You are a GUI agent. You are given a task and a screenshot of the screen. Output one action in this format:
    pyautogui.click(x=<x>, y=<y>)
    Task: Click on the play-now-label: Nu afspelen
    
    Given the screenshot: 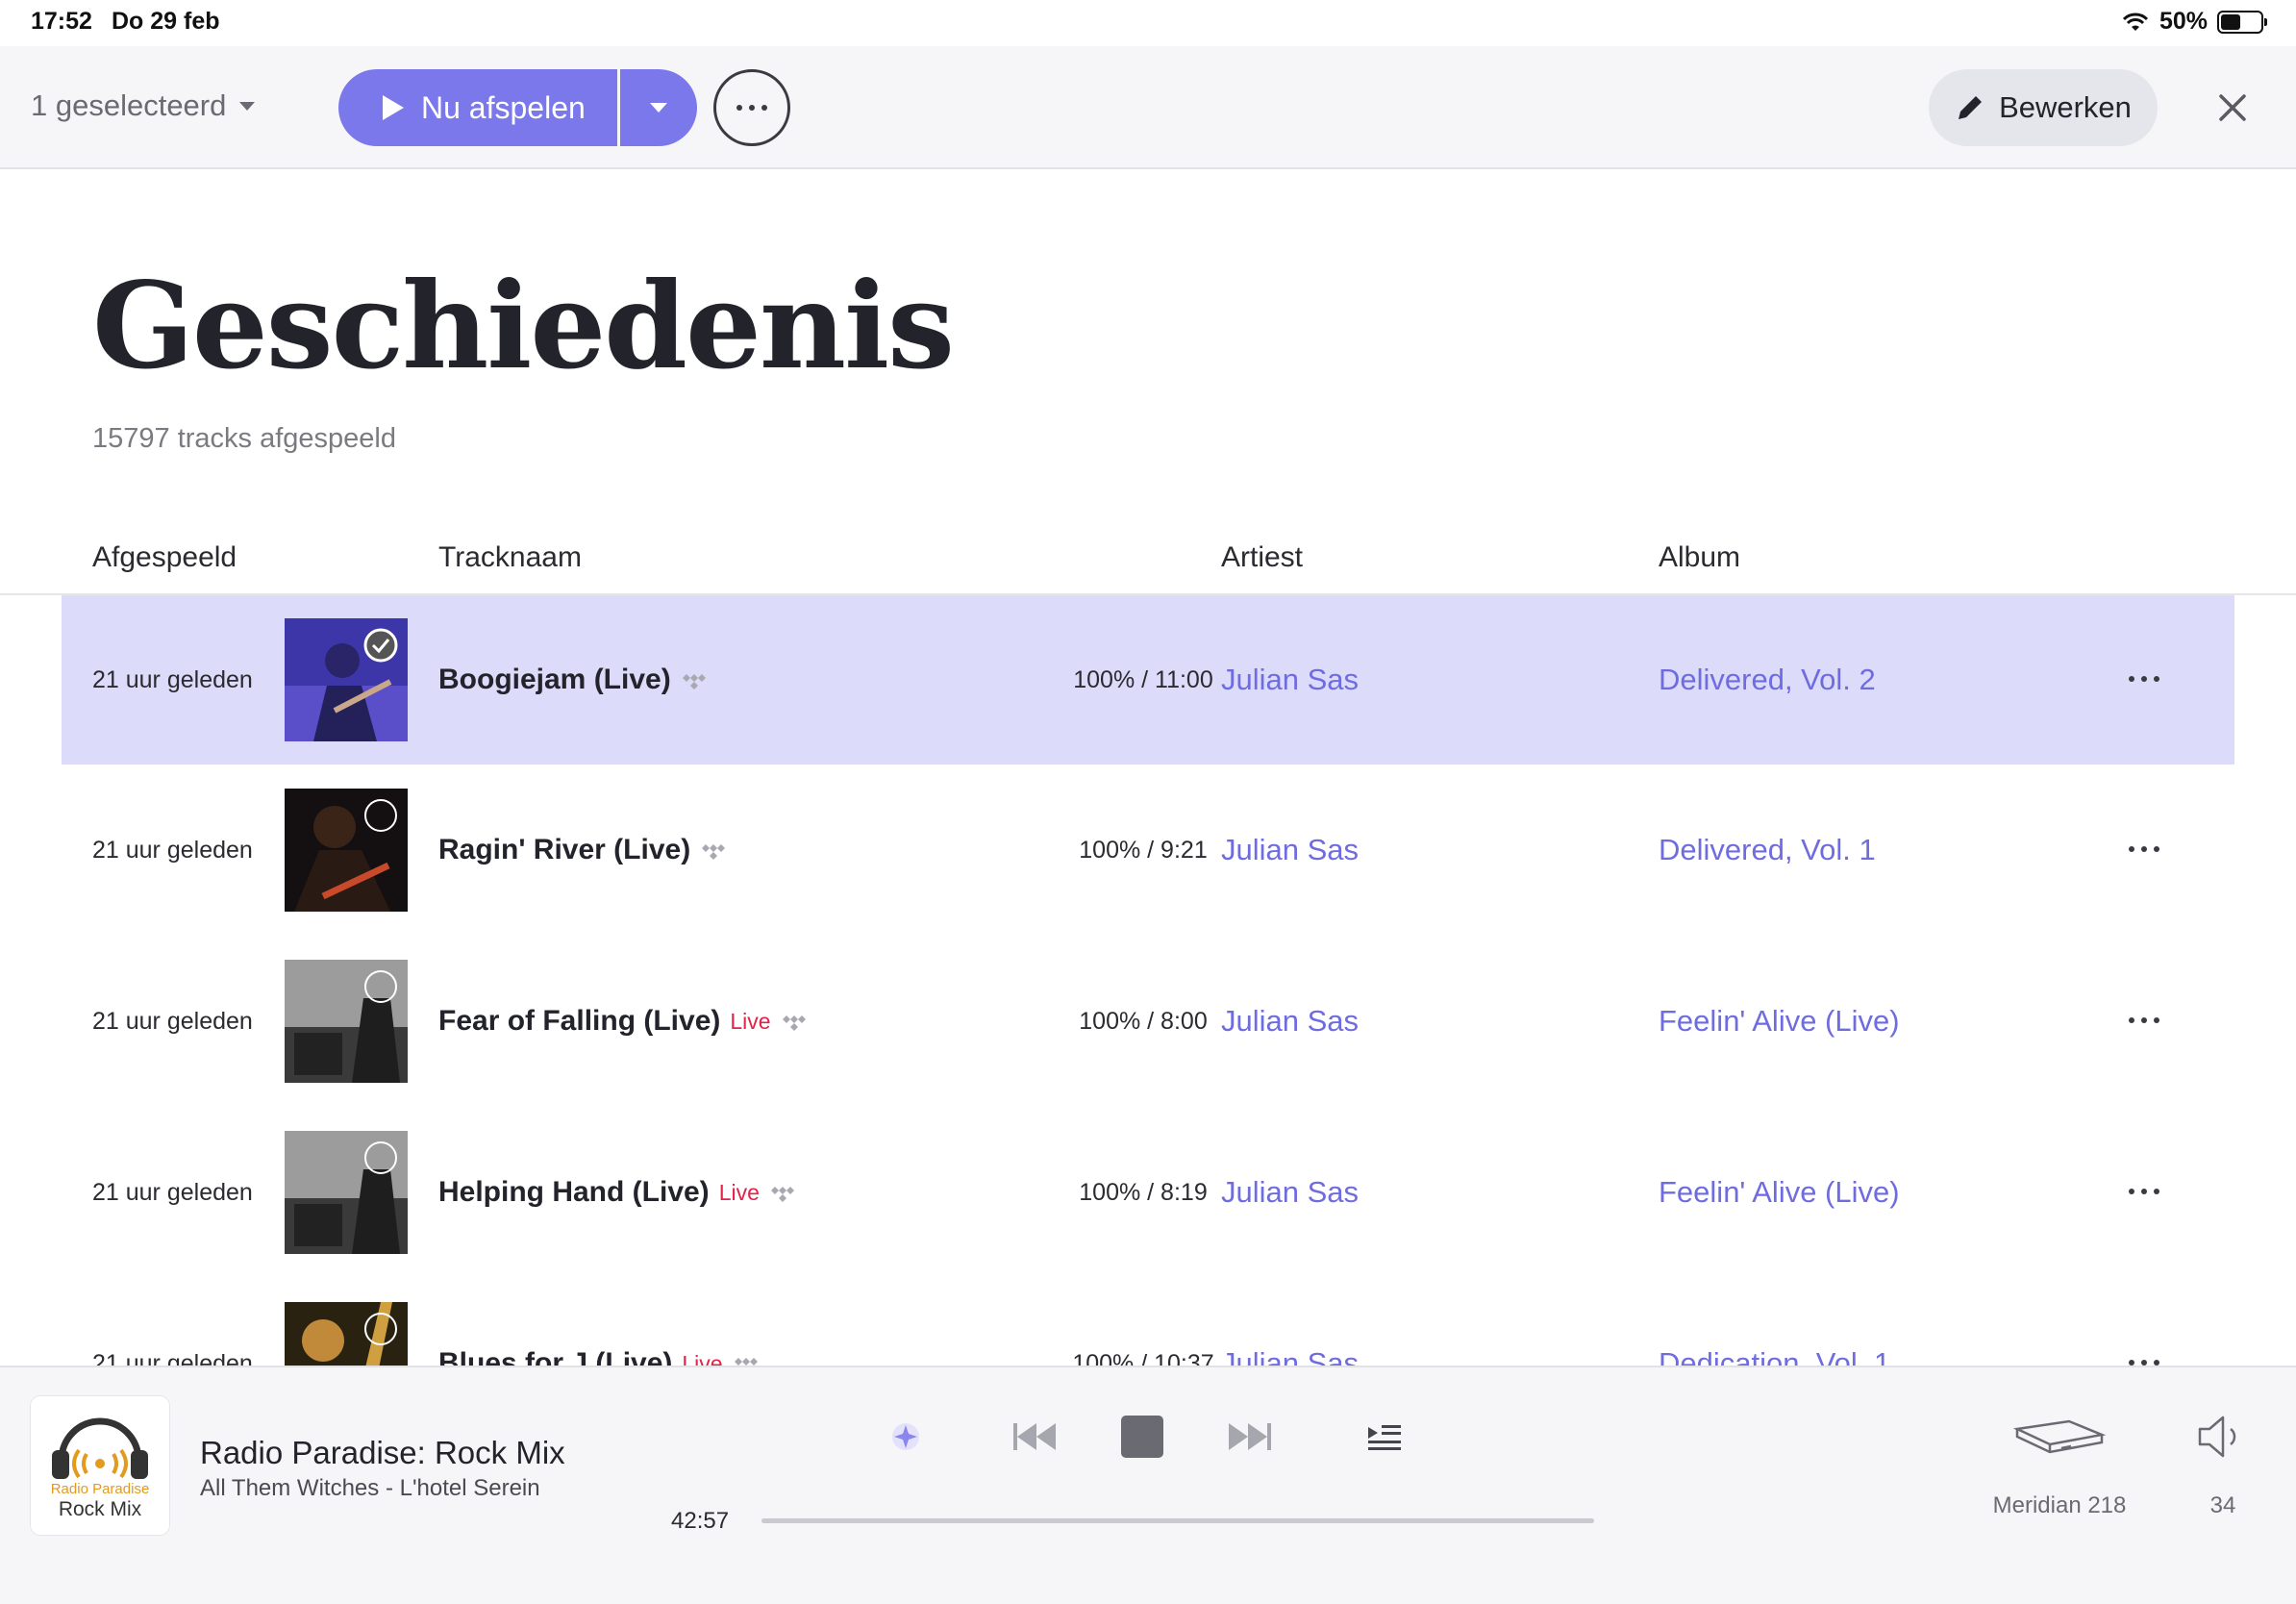 What is the action you would take?
    pyautogui.click(x=503, y=107)
    